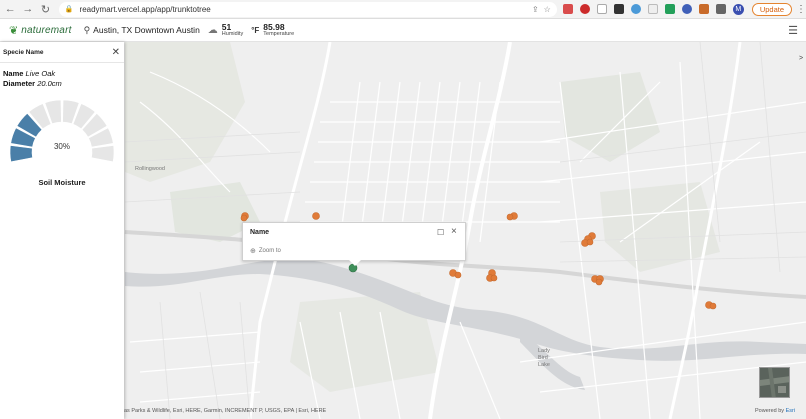 The width and height of the screenshot is (806, 419). What do you see at coordinates (354, 241) in the screenshot?
I see `feature-popup: Name ☐ × ⊕ Zoom to` at bounding box center [354, 241].